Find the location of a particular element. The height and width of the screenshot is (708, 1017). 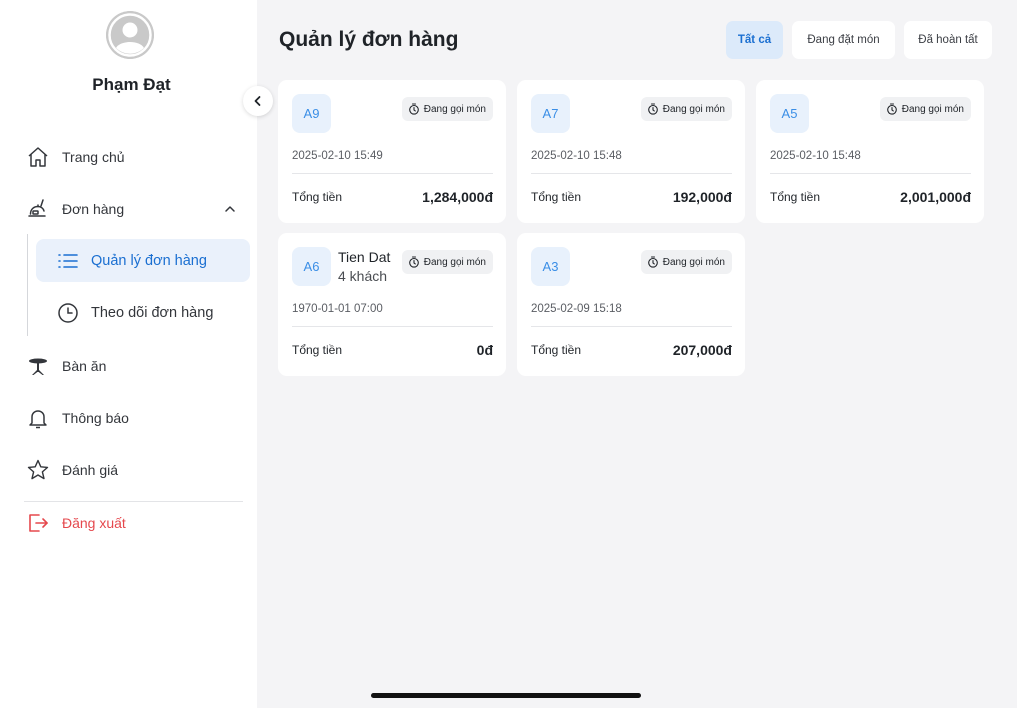

sidebar-label-manage-orders: Quản lý đơn hàng is located at coordinates (149, 260).